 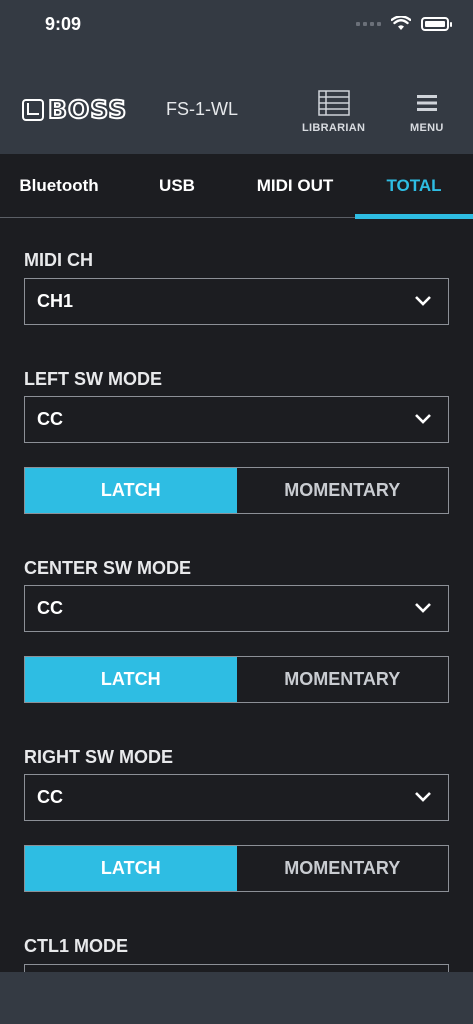 What do you see at coordinates (98, 757) in the screenshot?
I see `right-sw-mode-label: RIGHT SW MODE` at bounding box center [98, 757].